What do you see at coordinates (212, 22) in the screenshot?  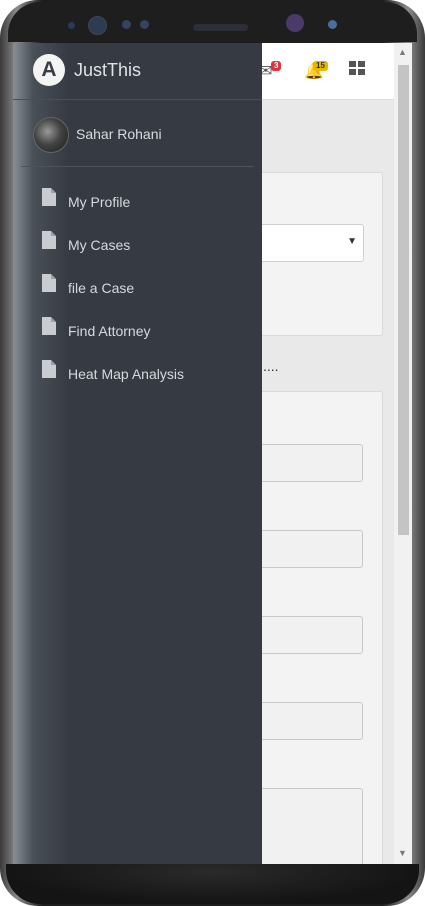 I see `phone-top-bezel` at bounding box center [212, 22].